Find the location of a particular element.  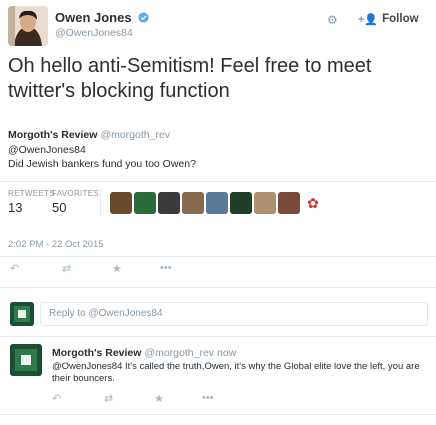

stats-divider is located at coordinates (100, 203).